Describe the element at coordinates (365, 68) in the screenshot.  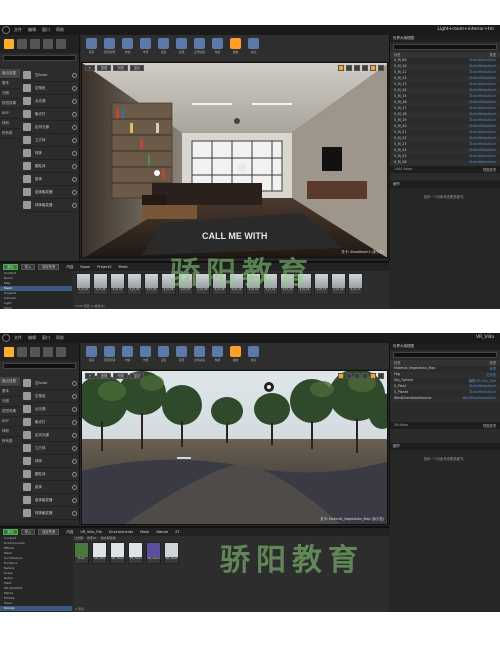
I see `world-local-icon` at that location.